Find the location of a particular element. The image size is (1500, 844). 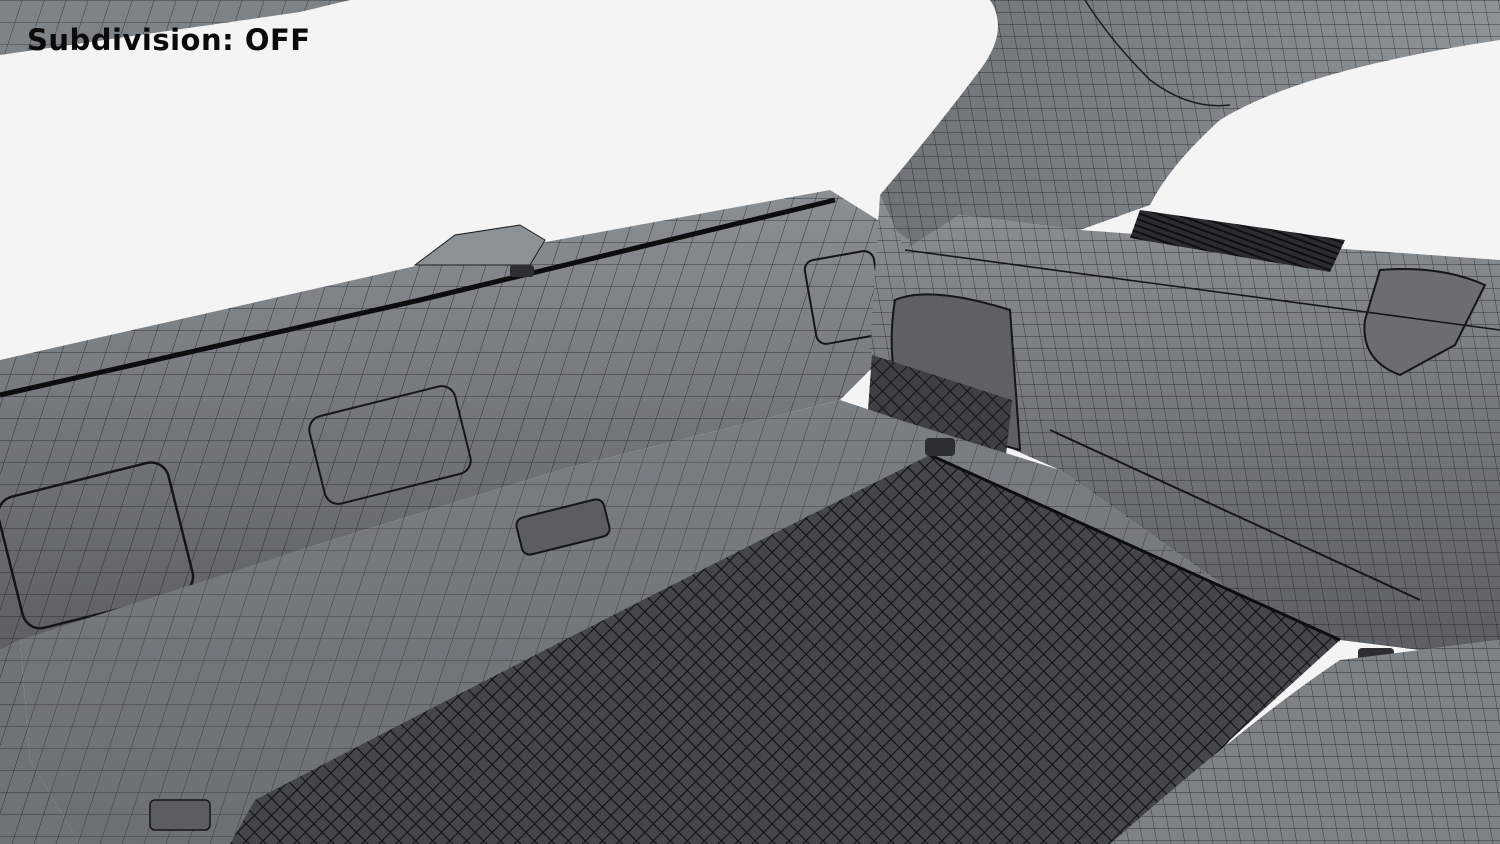

c-pillar is located at coordinates (1190, 125).